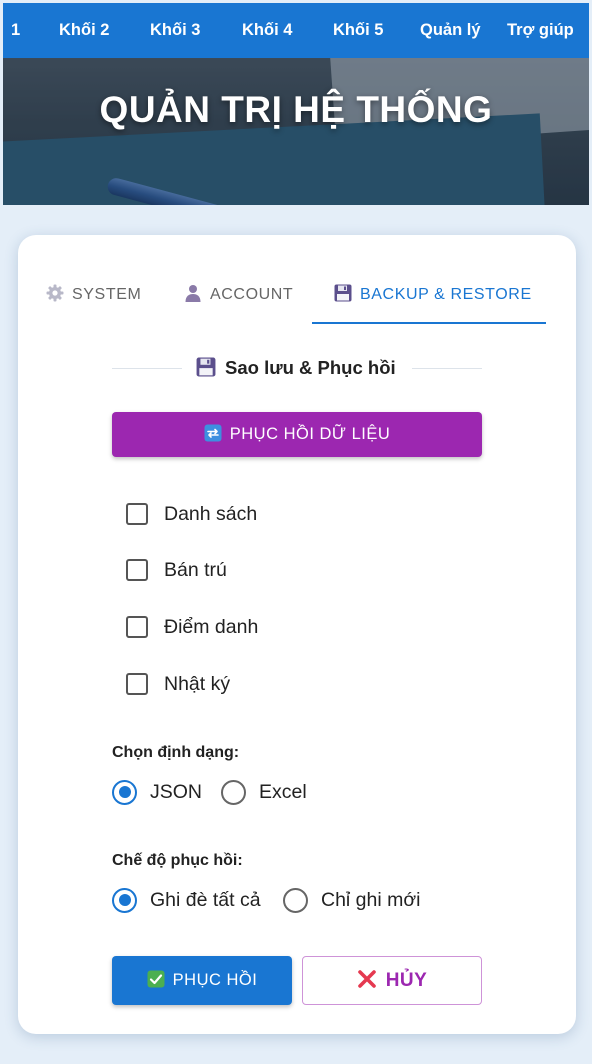 The image size is (592, 1064). I want to click on person-icon, so click(193, 293).